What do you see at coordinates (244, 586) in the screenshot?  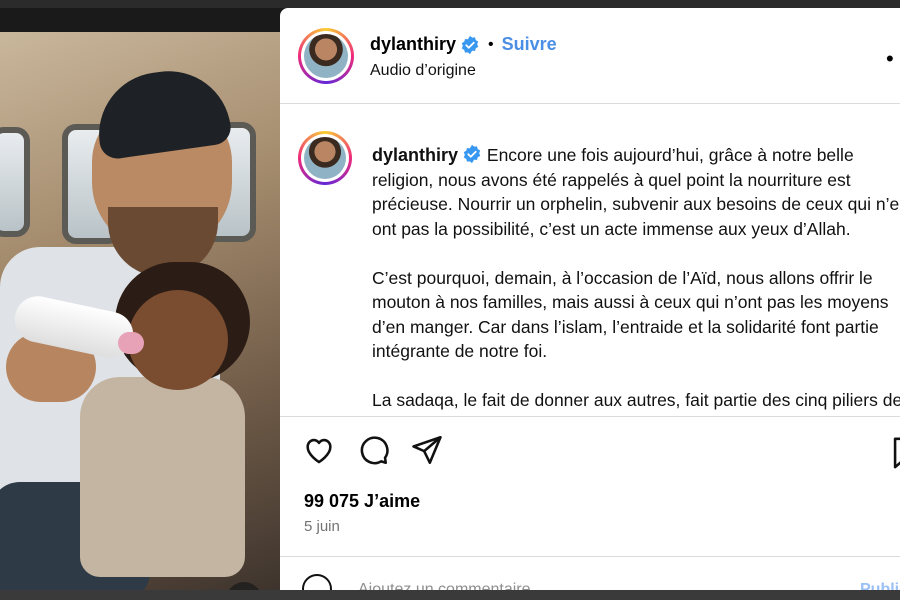 I see `mute-button` at bounding box center [244, 586].